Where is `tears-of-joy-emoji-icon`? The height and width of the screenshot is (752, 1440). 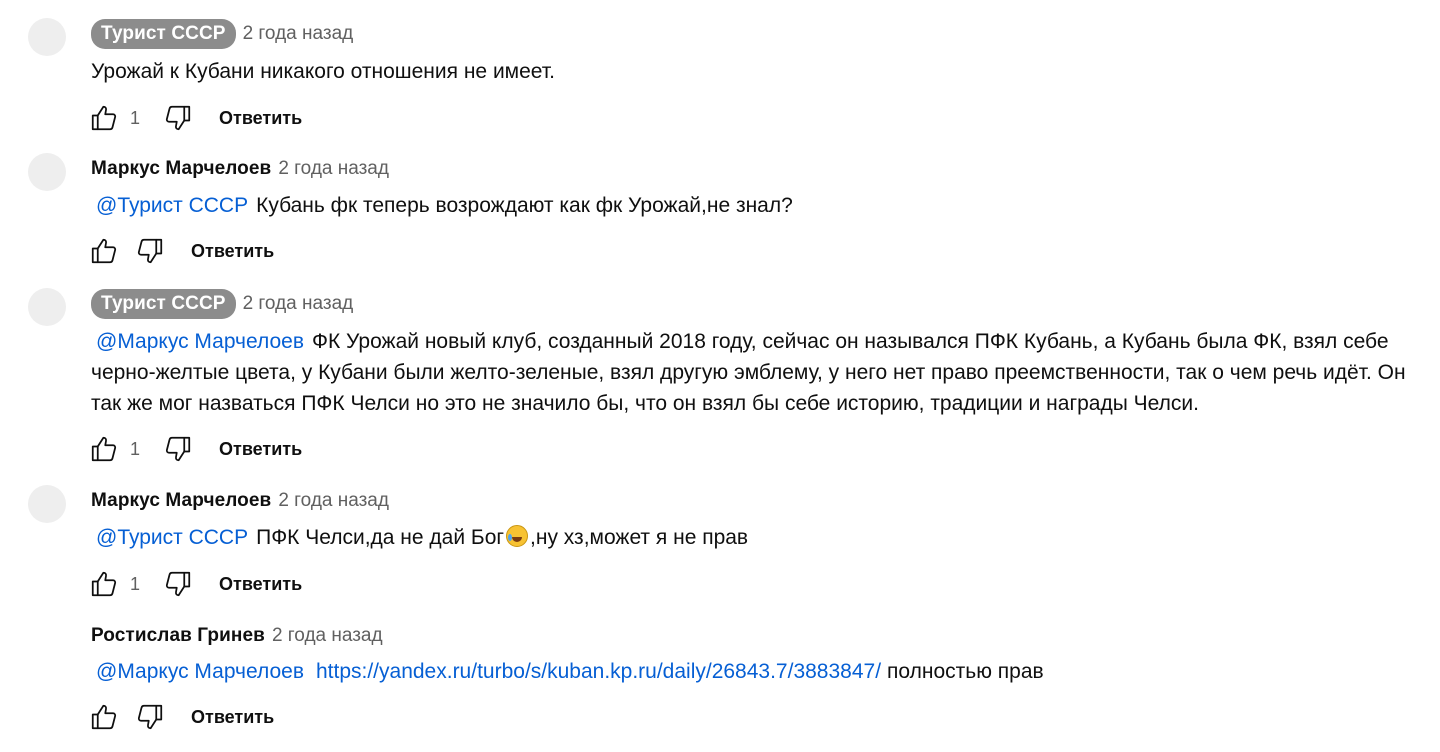 tears-of-joy-emoji-icon is located at coordinates (517, 536).